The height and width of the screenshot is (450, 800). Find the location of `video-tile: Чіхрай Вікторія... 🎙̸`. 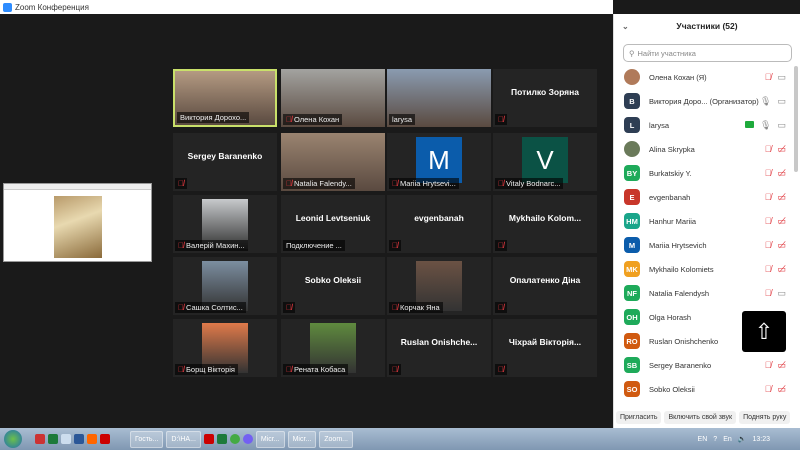

video-tile: Чіхрай Вікторія... 🎙̸ is located at coordinates (545, 348).